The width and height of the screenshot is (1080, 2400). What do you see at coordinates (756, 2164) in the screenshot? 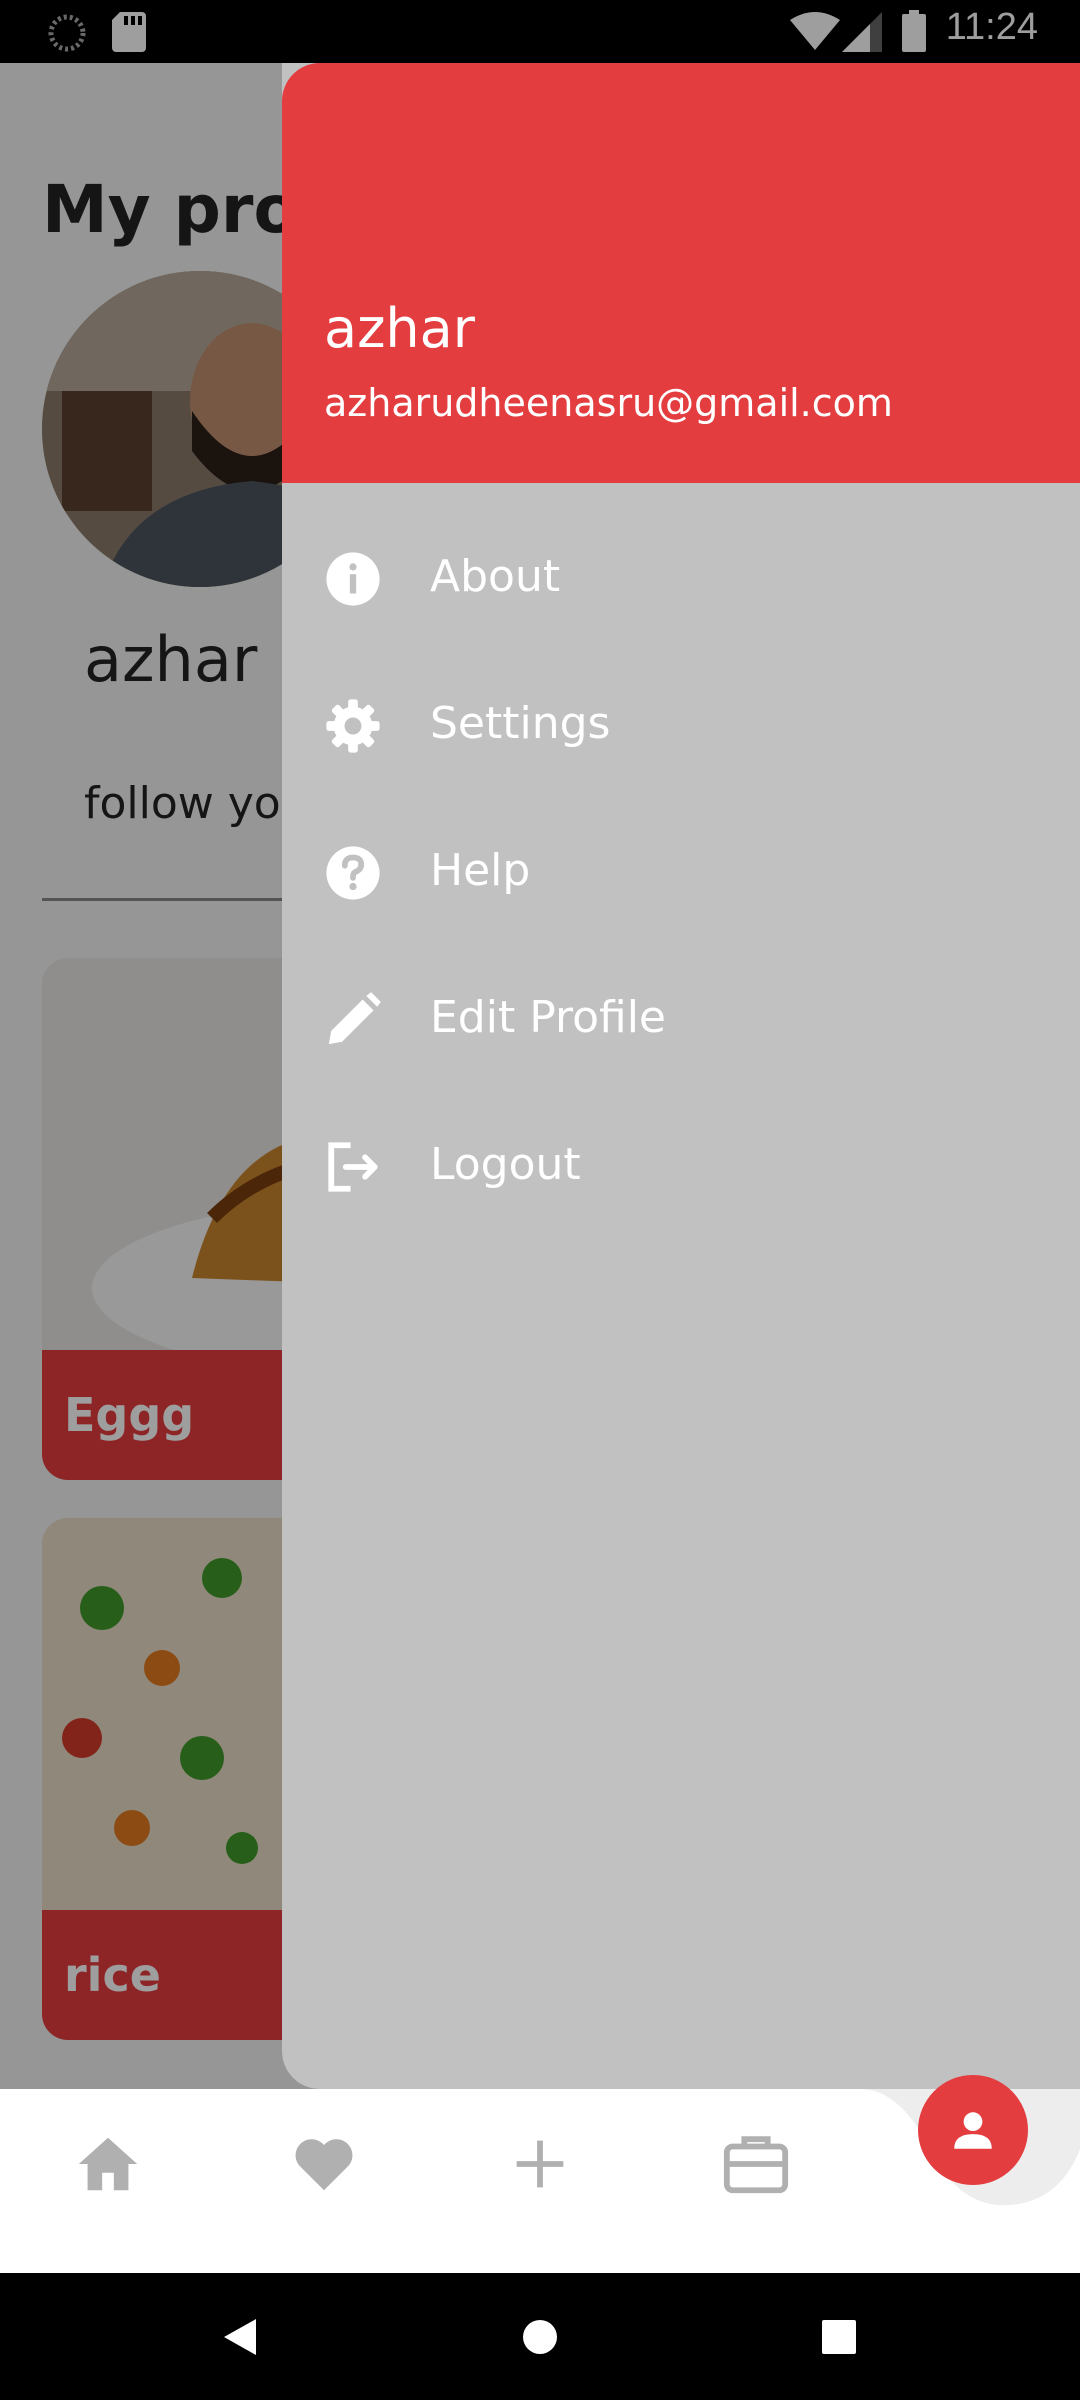
I see `briefcase-icon` at bounding box center [756, 2164].